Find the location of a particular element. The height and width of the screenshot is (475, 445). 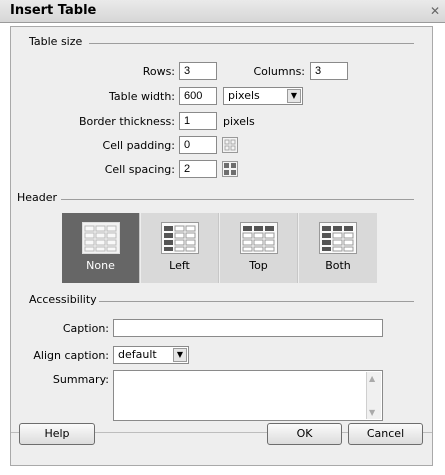

header-option-label: None is located at coordinates (100, 265).